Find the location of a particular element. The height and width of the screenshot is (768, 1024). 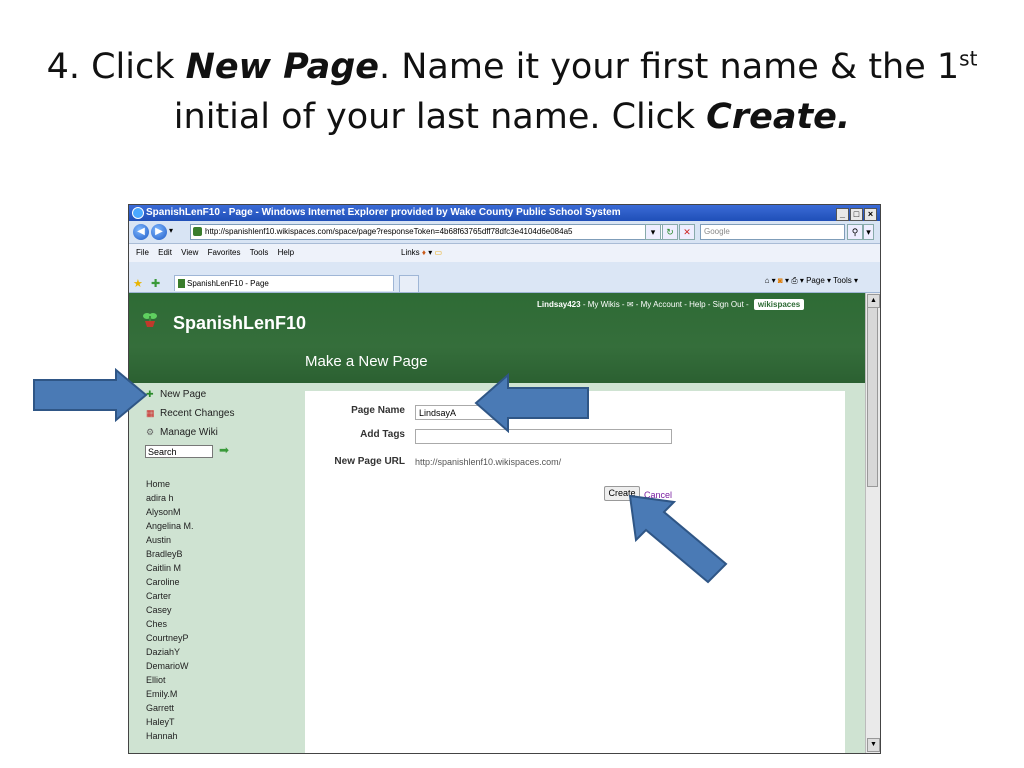

arrow-to-create-icon is located at coordinates (678, 539).